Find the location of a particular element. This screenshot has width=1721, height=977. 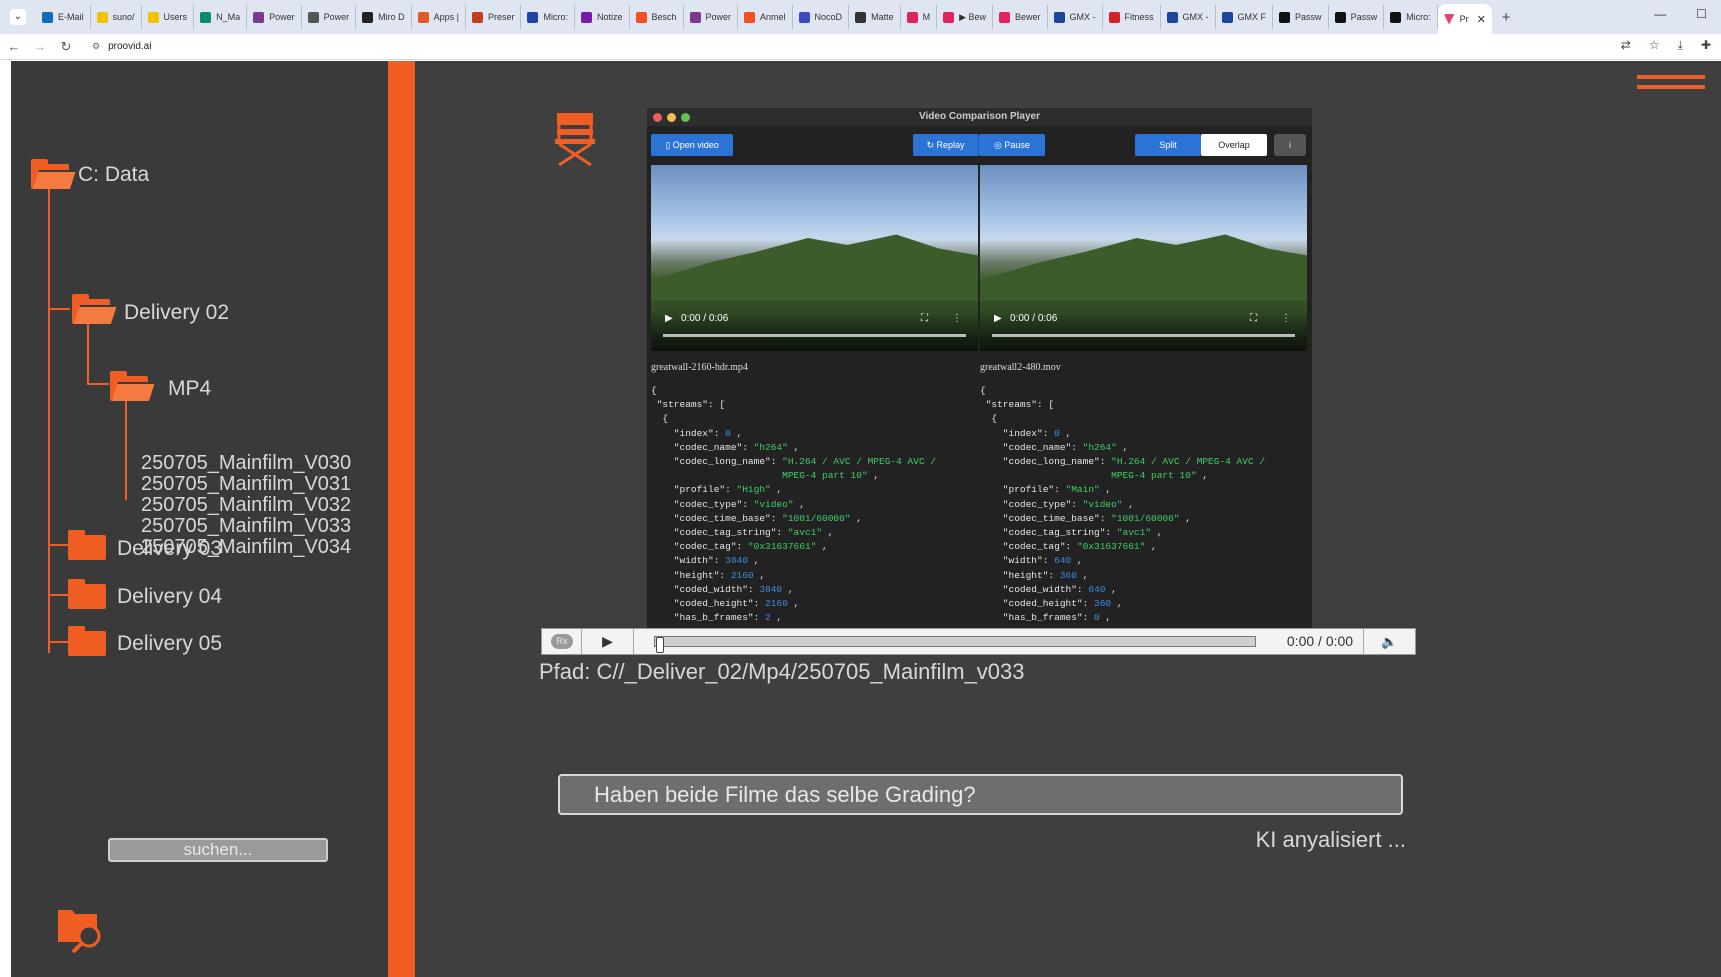

folder-delivery03-label: Delivery 03 is located at coordinates (169, 549).